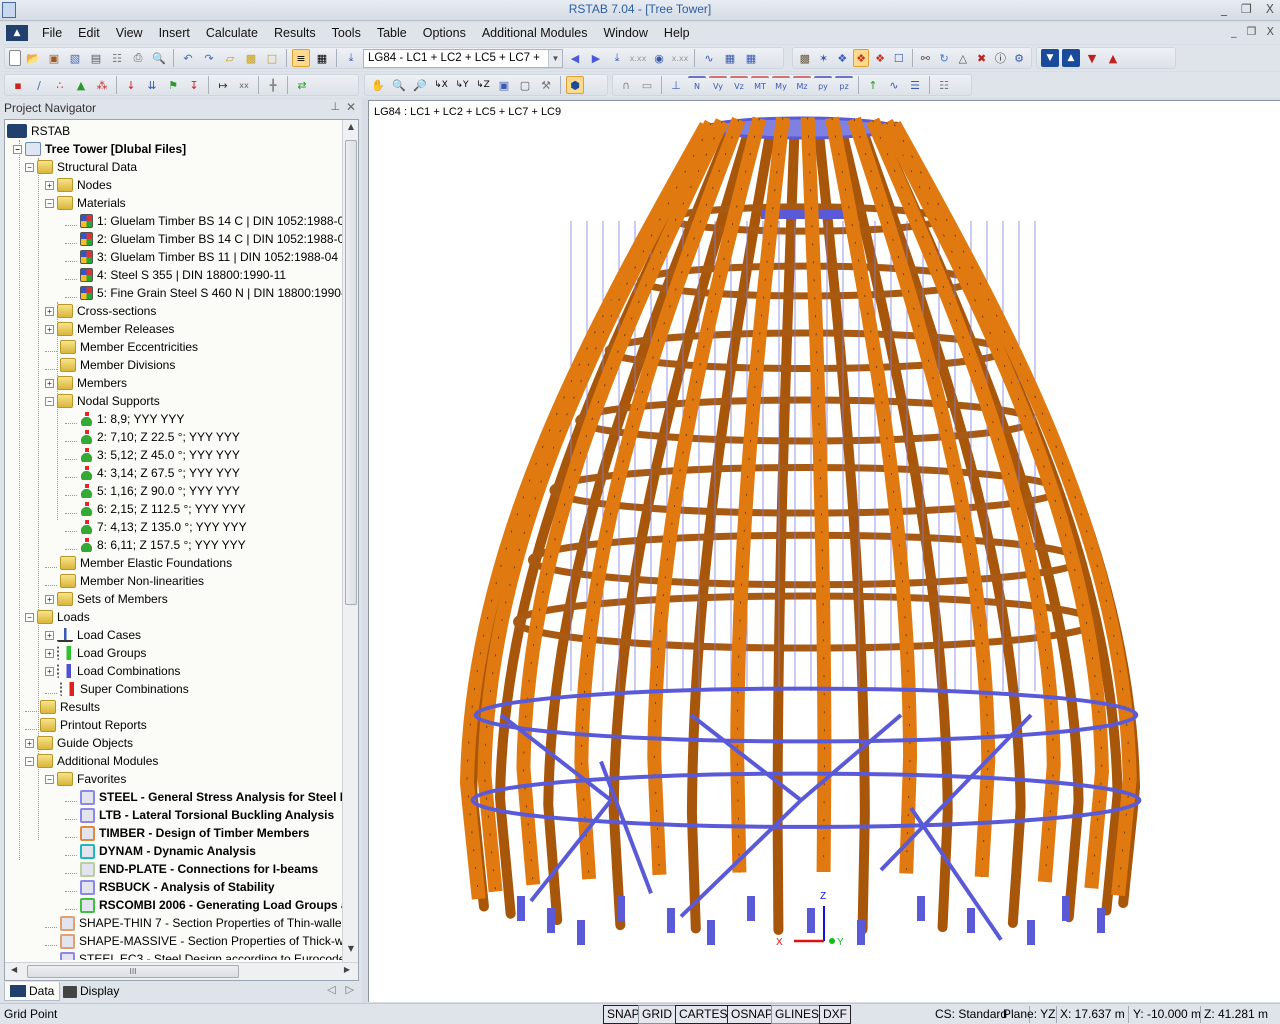 This screenshot has height=1024, width=1280. I want to click on osnap-toggle: OSNAP, so click(752, 1014).